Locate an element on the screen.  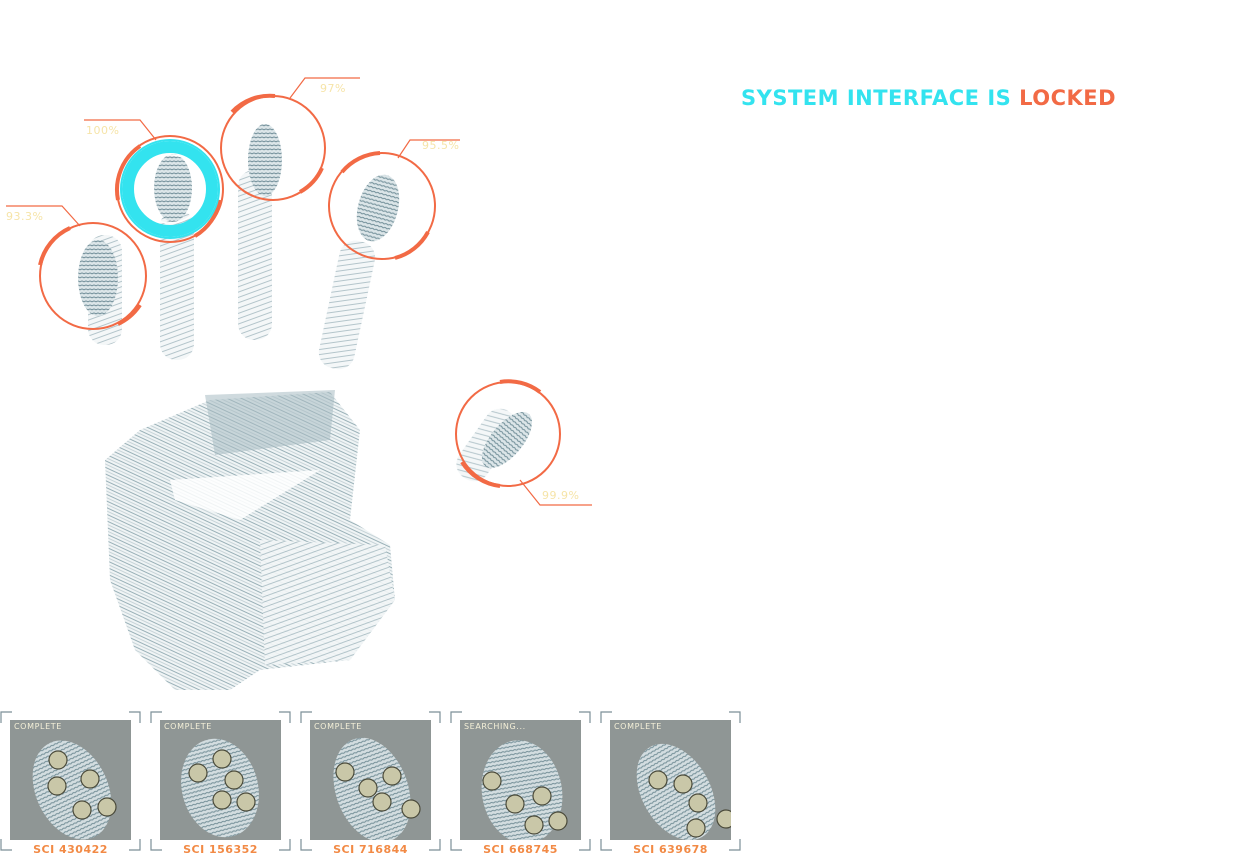
palm-print is located at coordinates (250, 540).